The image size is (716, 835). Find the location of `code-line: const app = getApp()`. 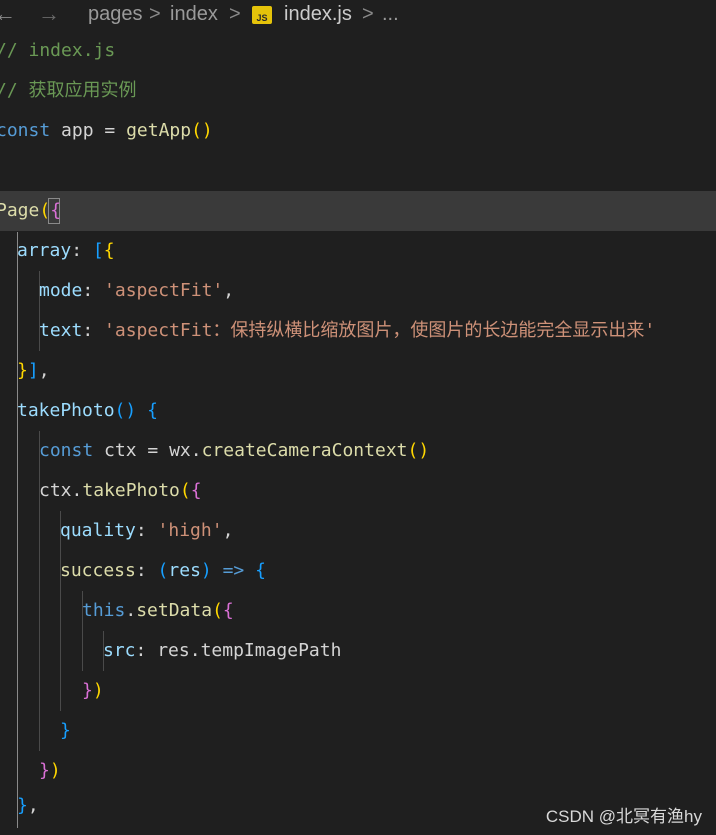

code-line: const app = getApp() is located at coordinates (106, 131).